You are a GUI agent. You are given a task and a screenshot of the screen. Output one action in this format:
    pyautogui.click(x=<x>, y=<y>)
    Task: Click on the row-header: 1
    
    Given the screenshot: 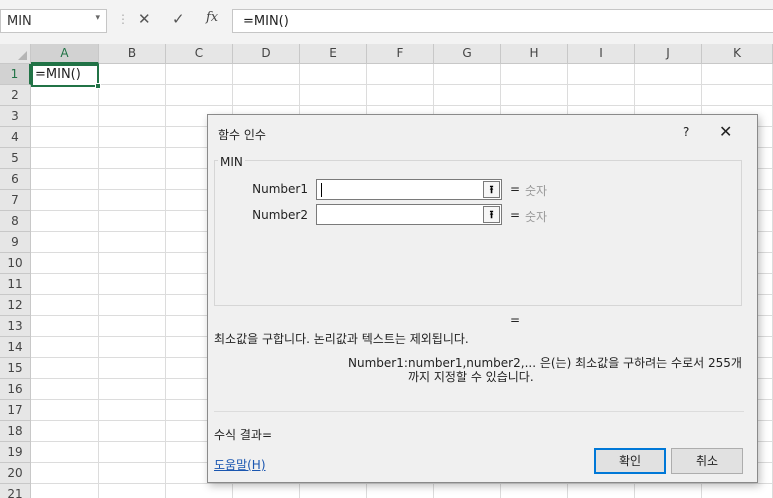 What is the action you would take?
    pyautogui.click(x=15, y=74)
    